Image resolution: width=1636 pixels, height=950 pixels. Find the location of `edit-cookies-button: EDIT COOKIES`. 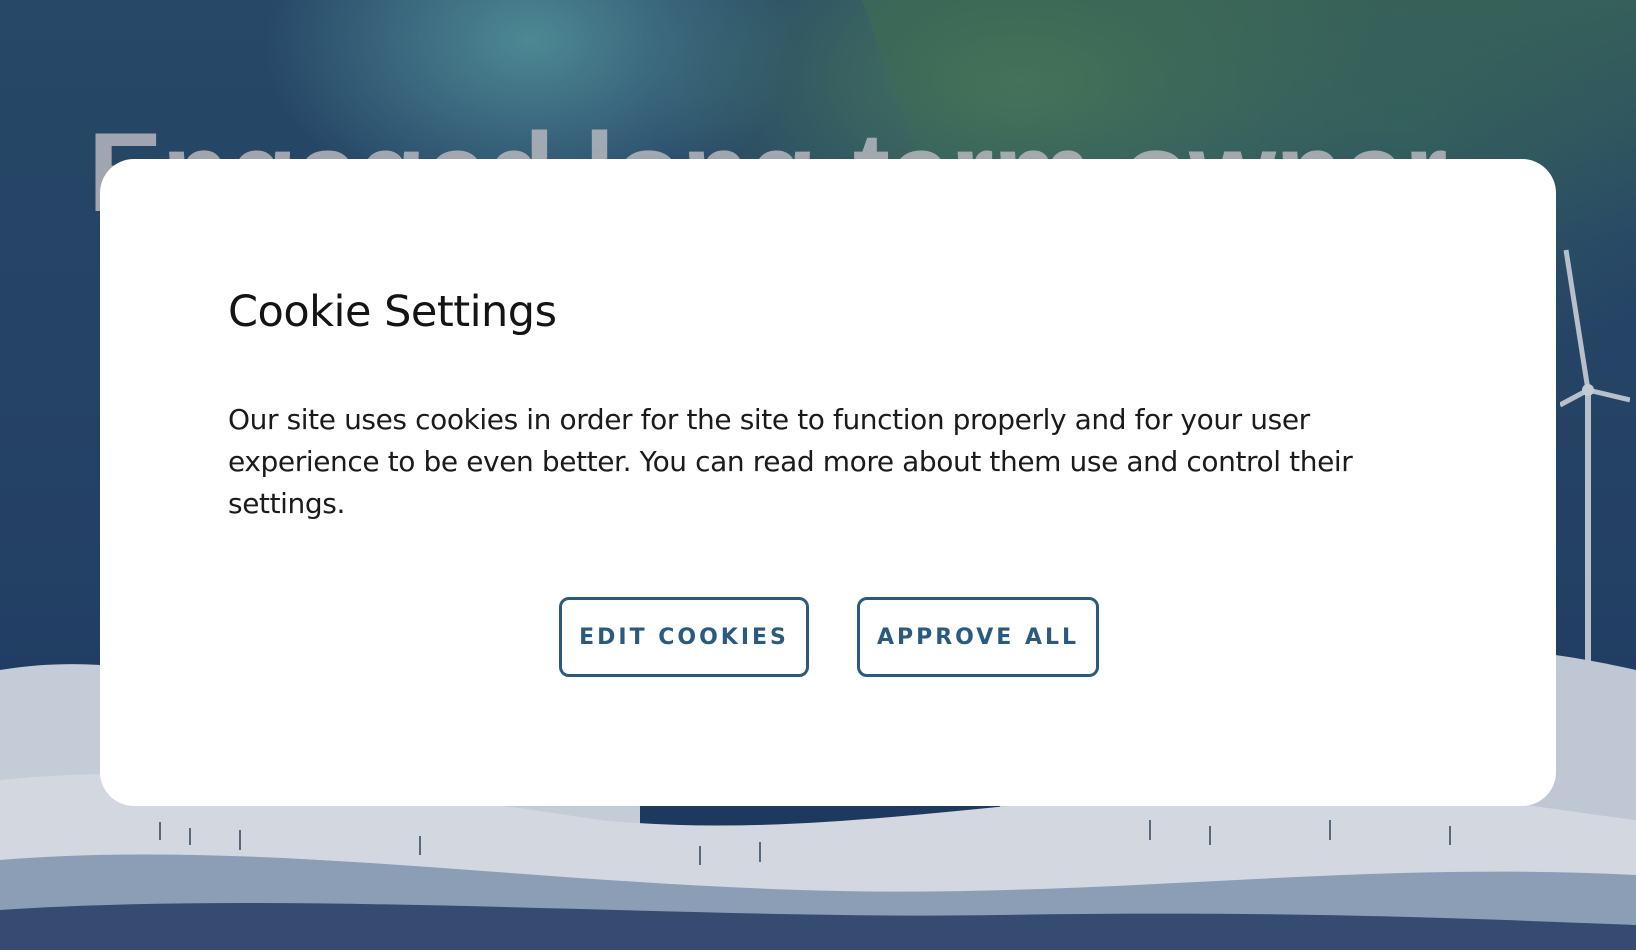

edit-cookies-button: EDIT COOKIES is located at coordinates (684, 637).